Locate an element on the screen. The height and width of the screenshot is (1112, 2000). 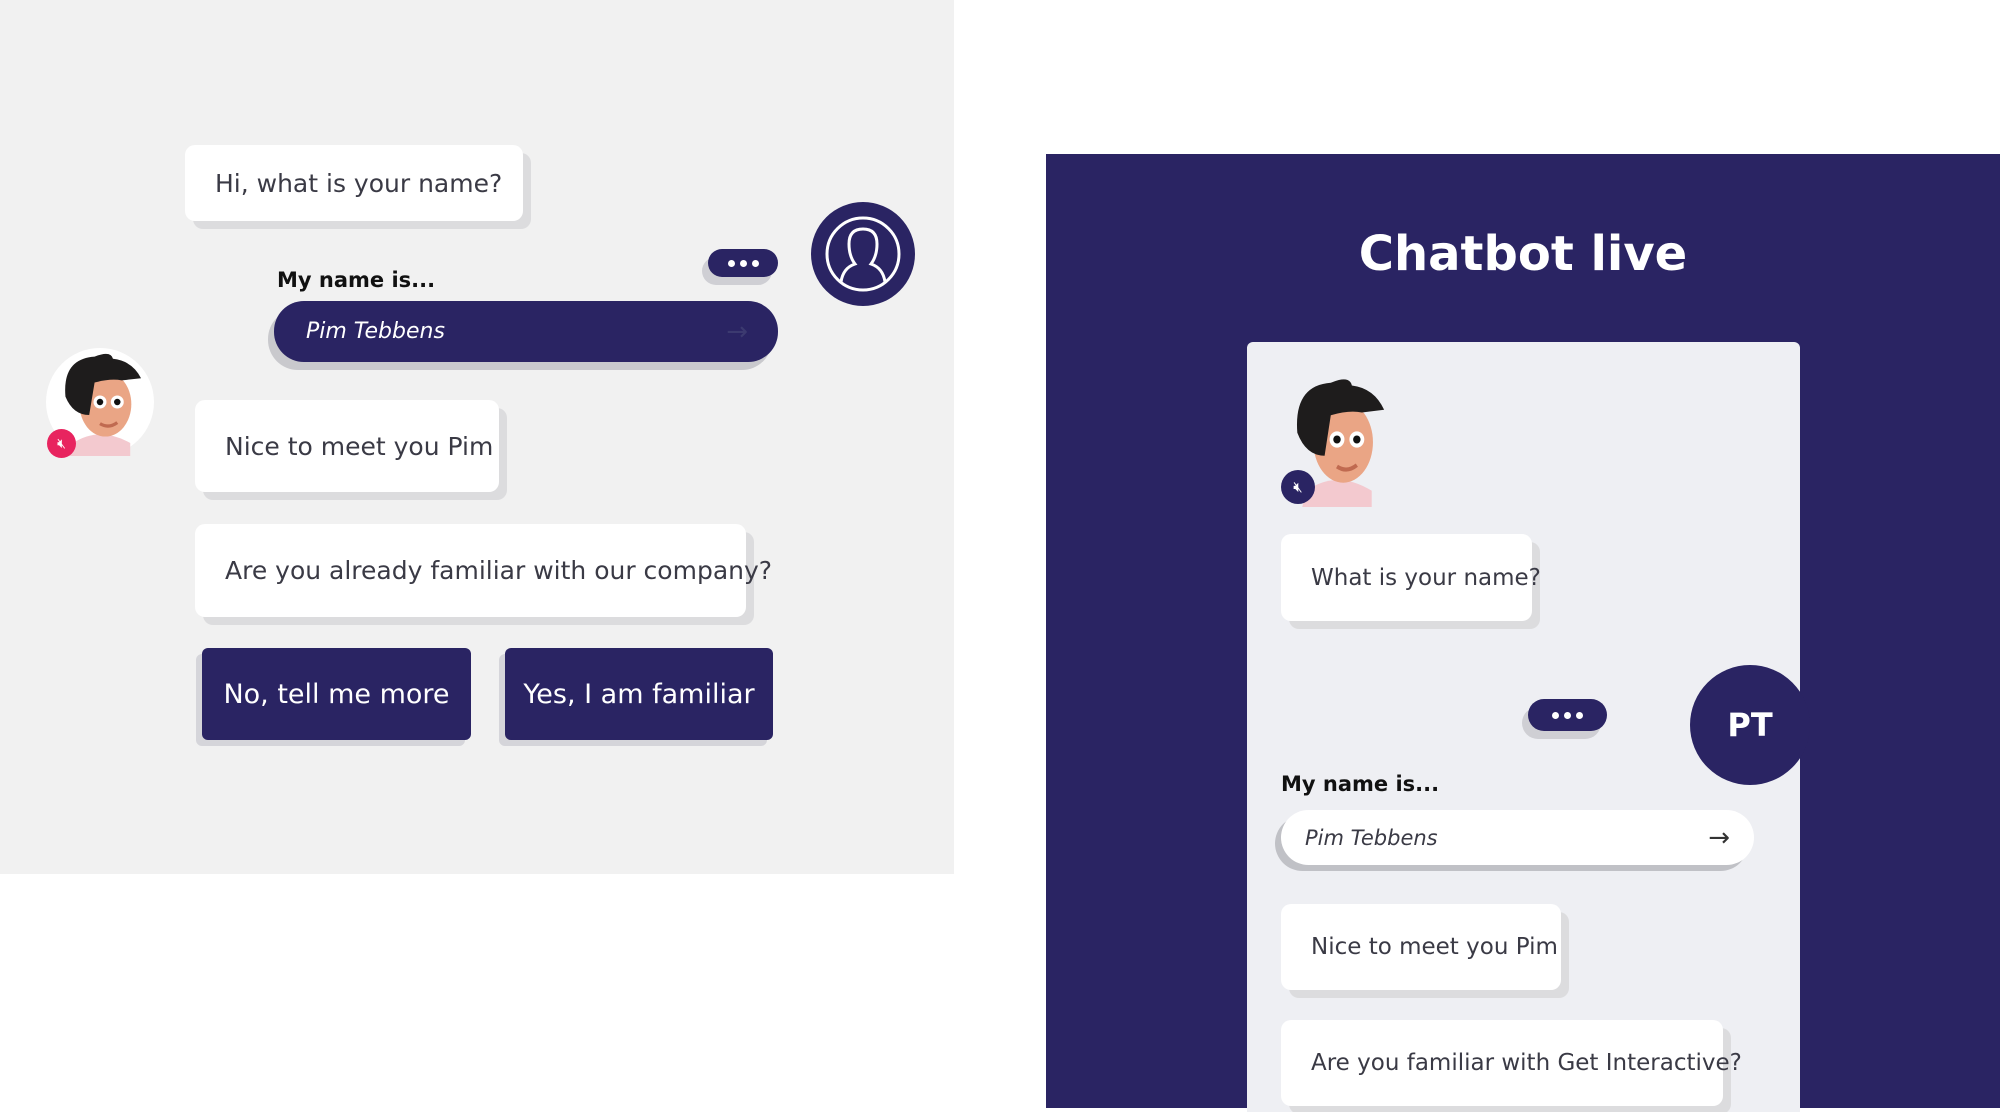
message-text: Hi, what is your name? is located at coordinates (359, 183).